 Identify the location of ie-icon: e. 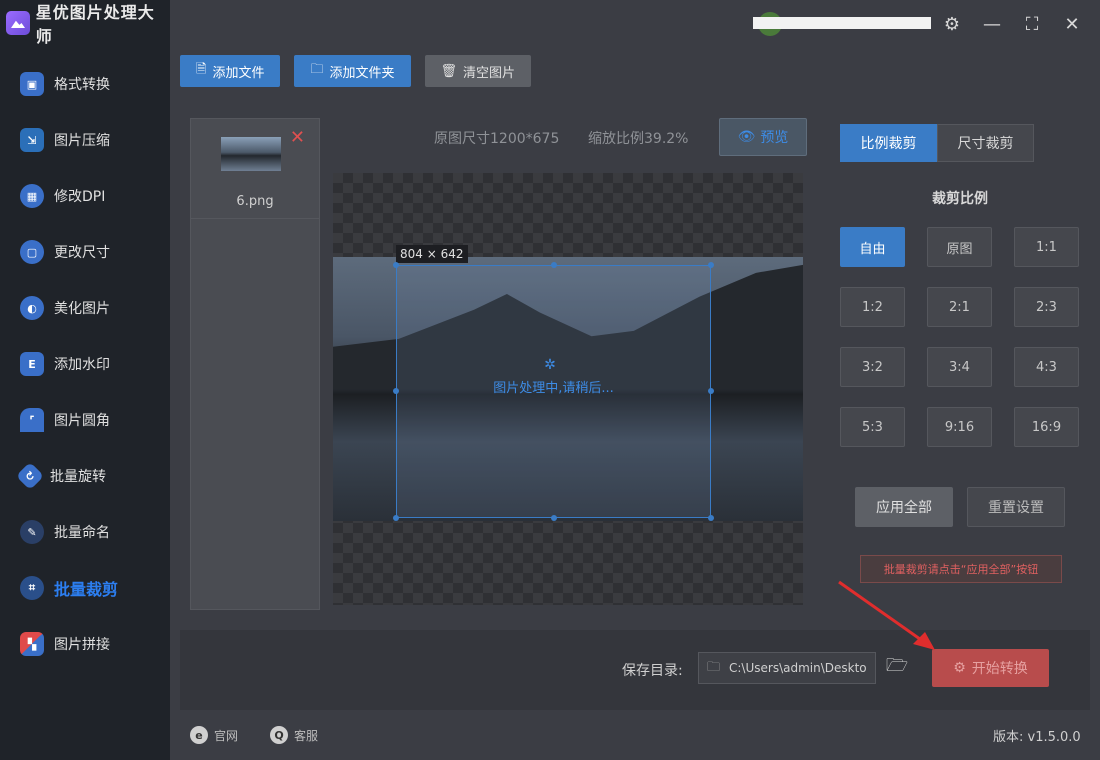
(199, 735).